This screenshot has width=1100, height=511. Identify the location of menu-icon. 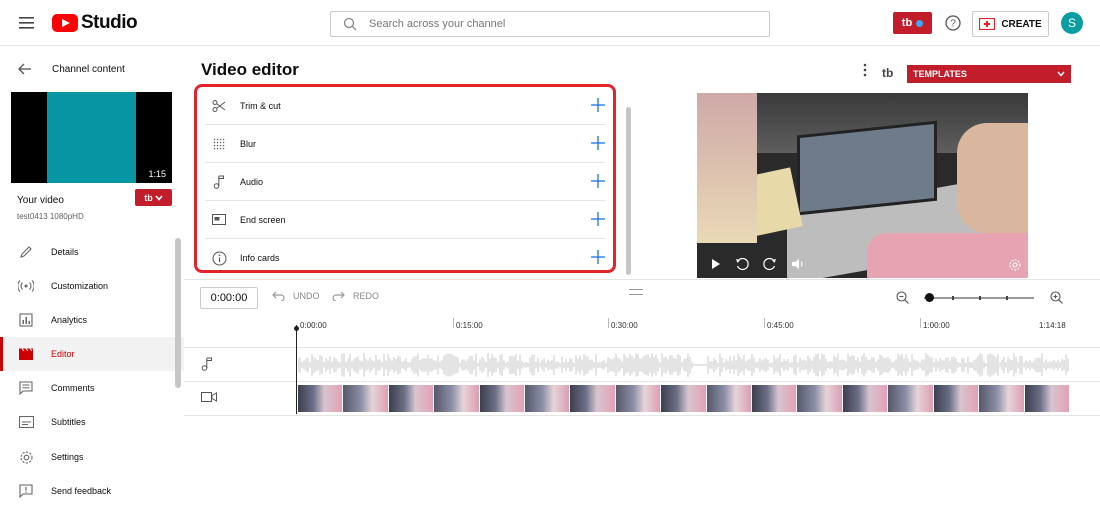
(27, 23).